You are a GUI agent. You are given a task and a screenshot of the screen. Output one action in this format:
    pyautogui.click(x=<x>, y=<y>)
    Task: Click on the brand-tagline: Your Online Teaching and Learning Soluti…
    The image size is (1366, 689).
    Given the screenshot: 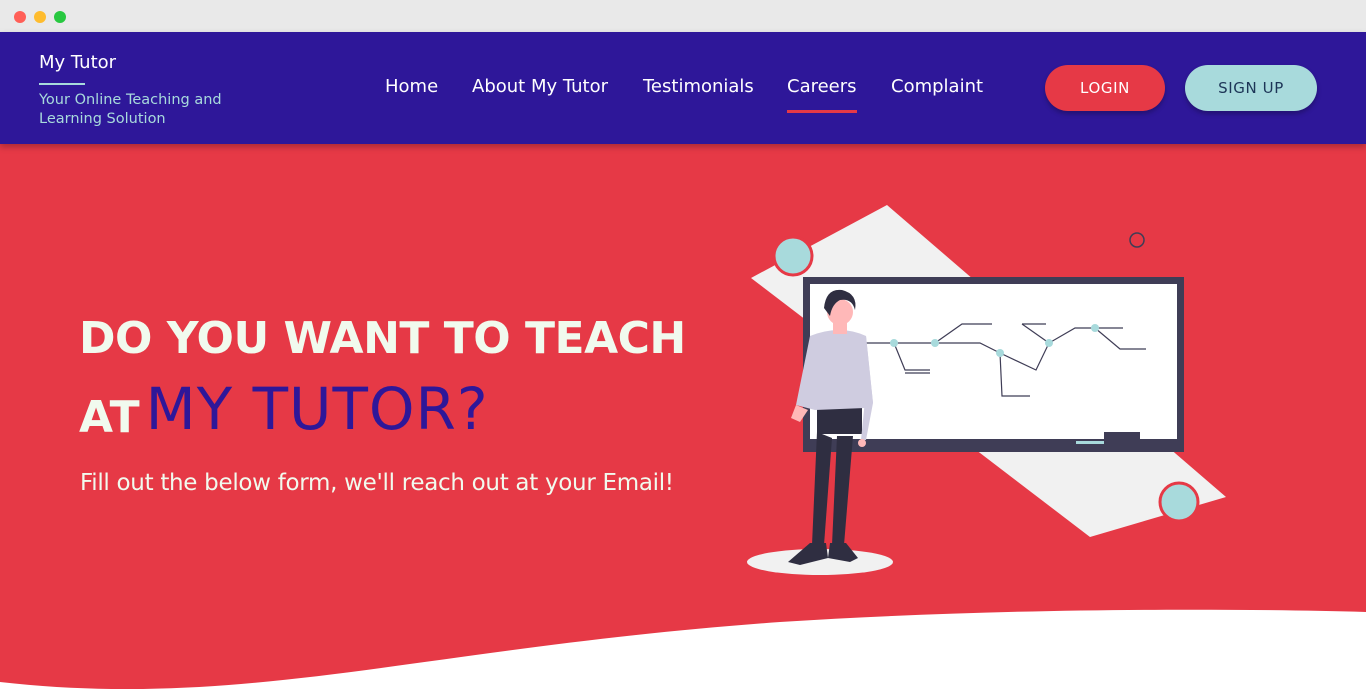 What is the action you would take?
    pyautogui.click(x=130, y=109)
    